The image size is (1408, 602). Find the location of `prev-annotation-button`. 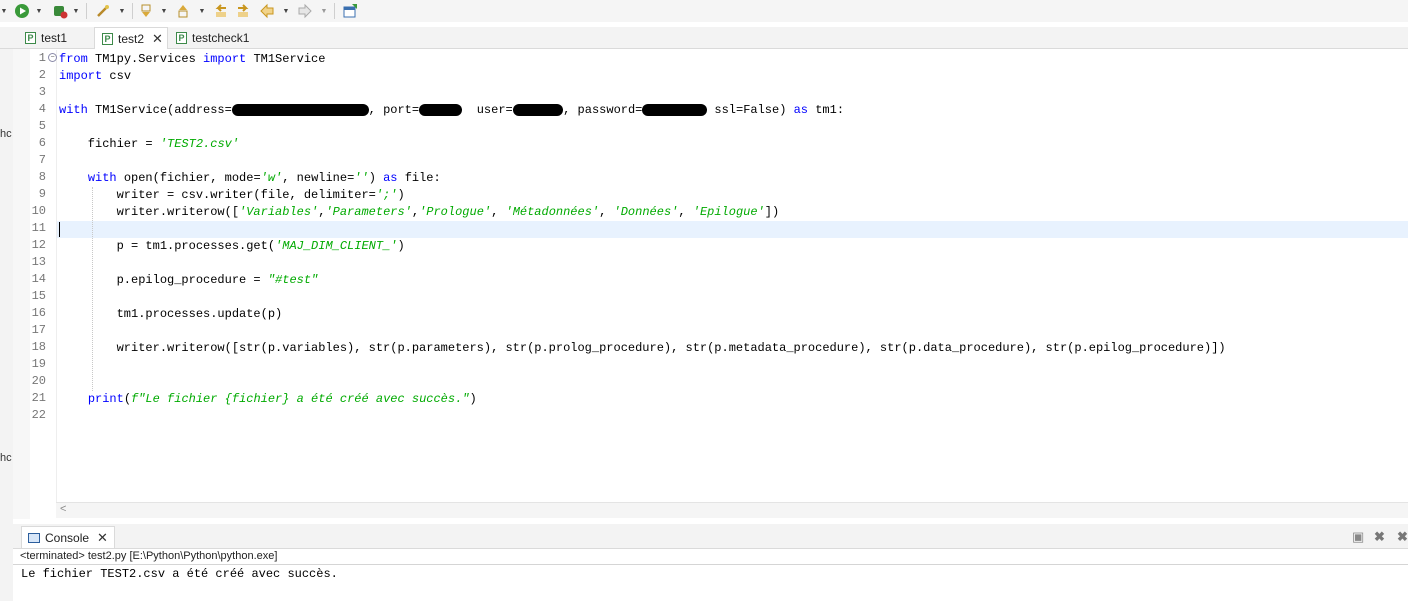

prev-annotation-button is located at coordinates (183, 11).